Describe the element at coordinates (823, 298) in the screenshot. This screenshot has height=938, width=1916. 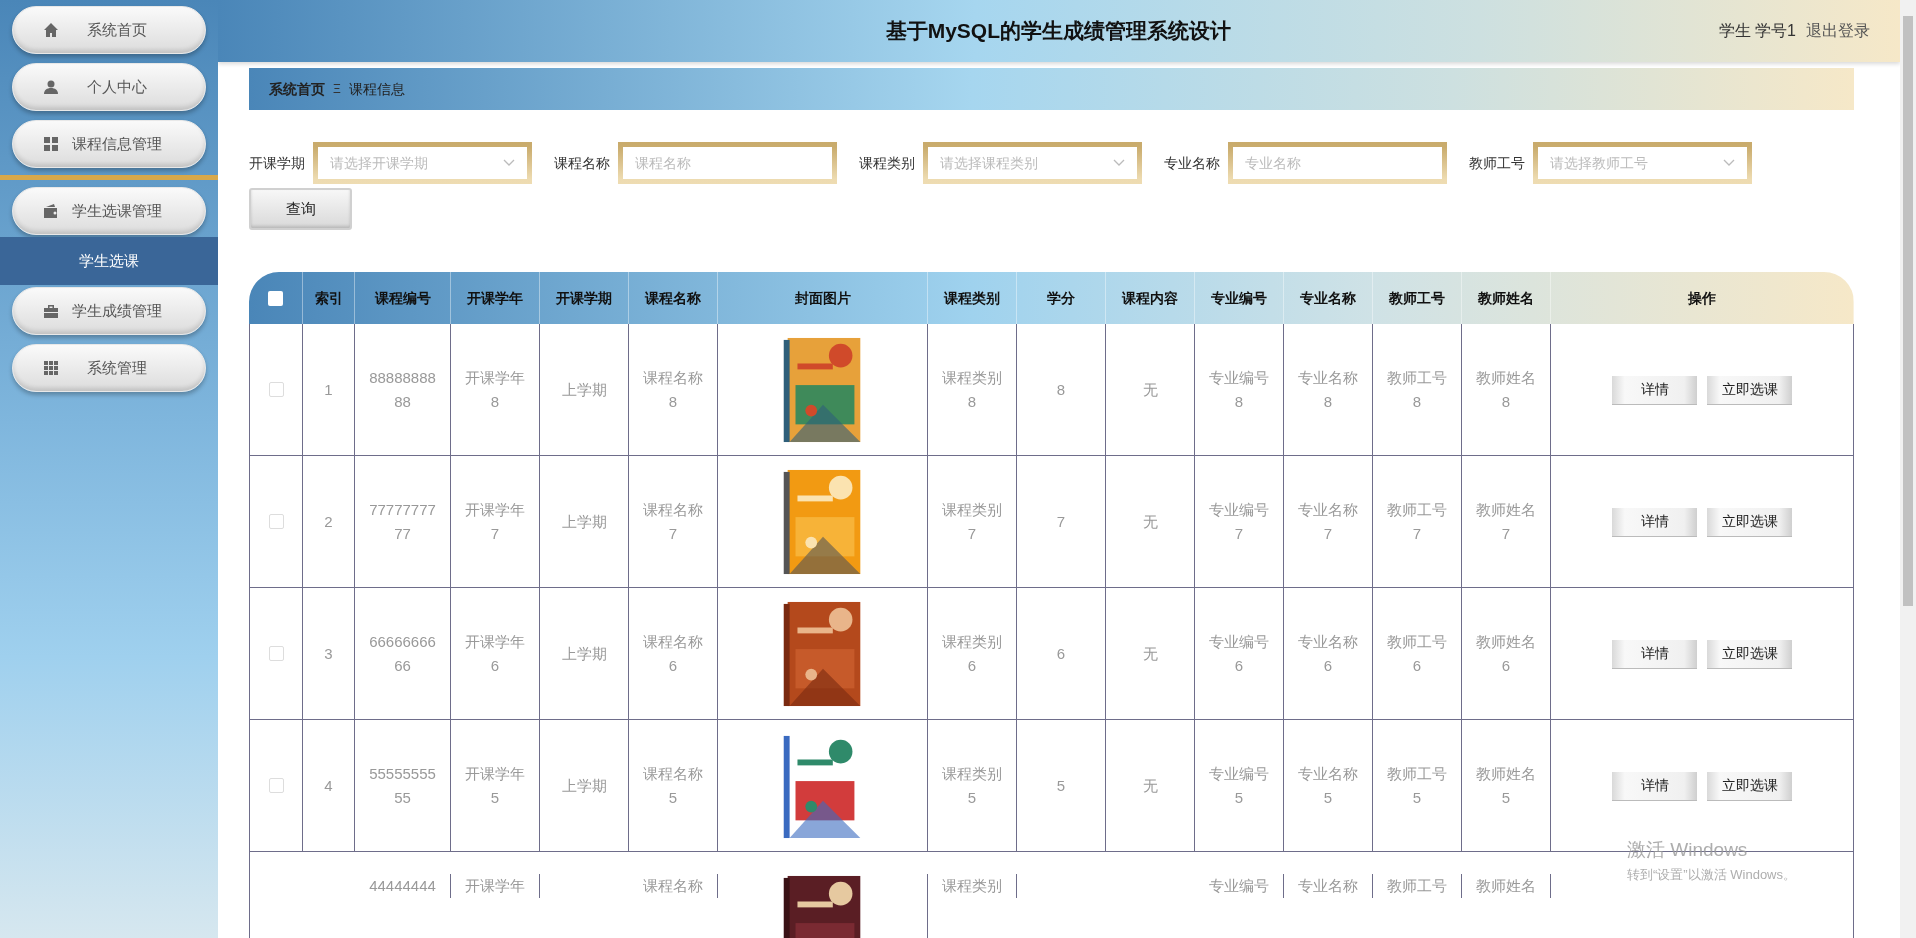
I see `column-header: 封面图片` at that location.